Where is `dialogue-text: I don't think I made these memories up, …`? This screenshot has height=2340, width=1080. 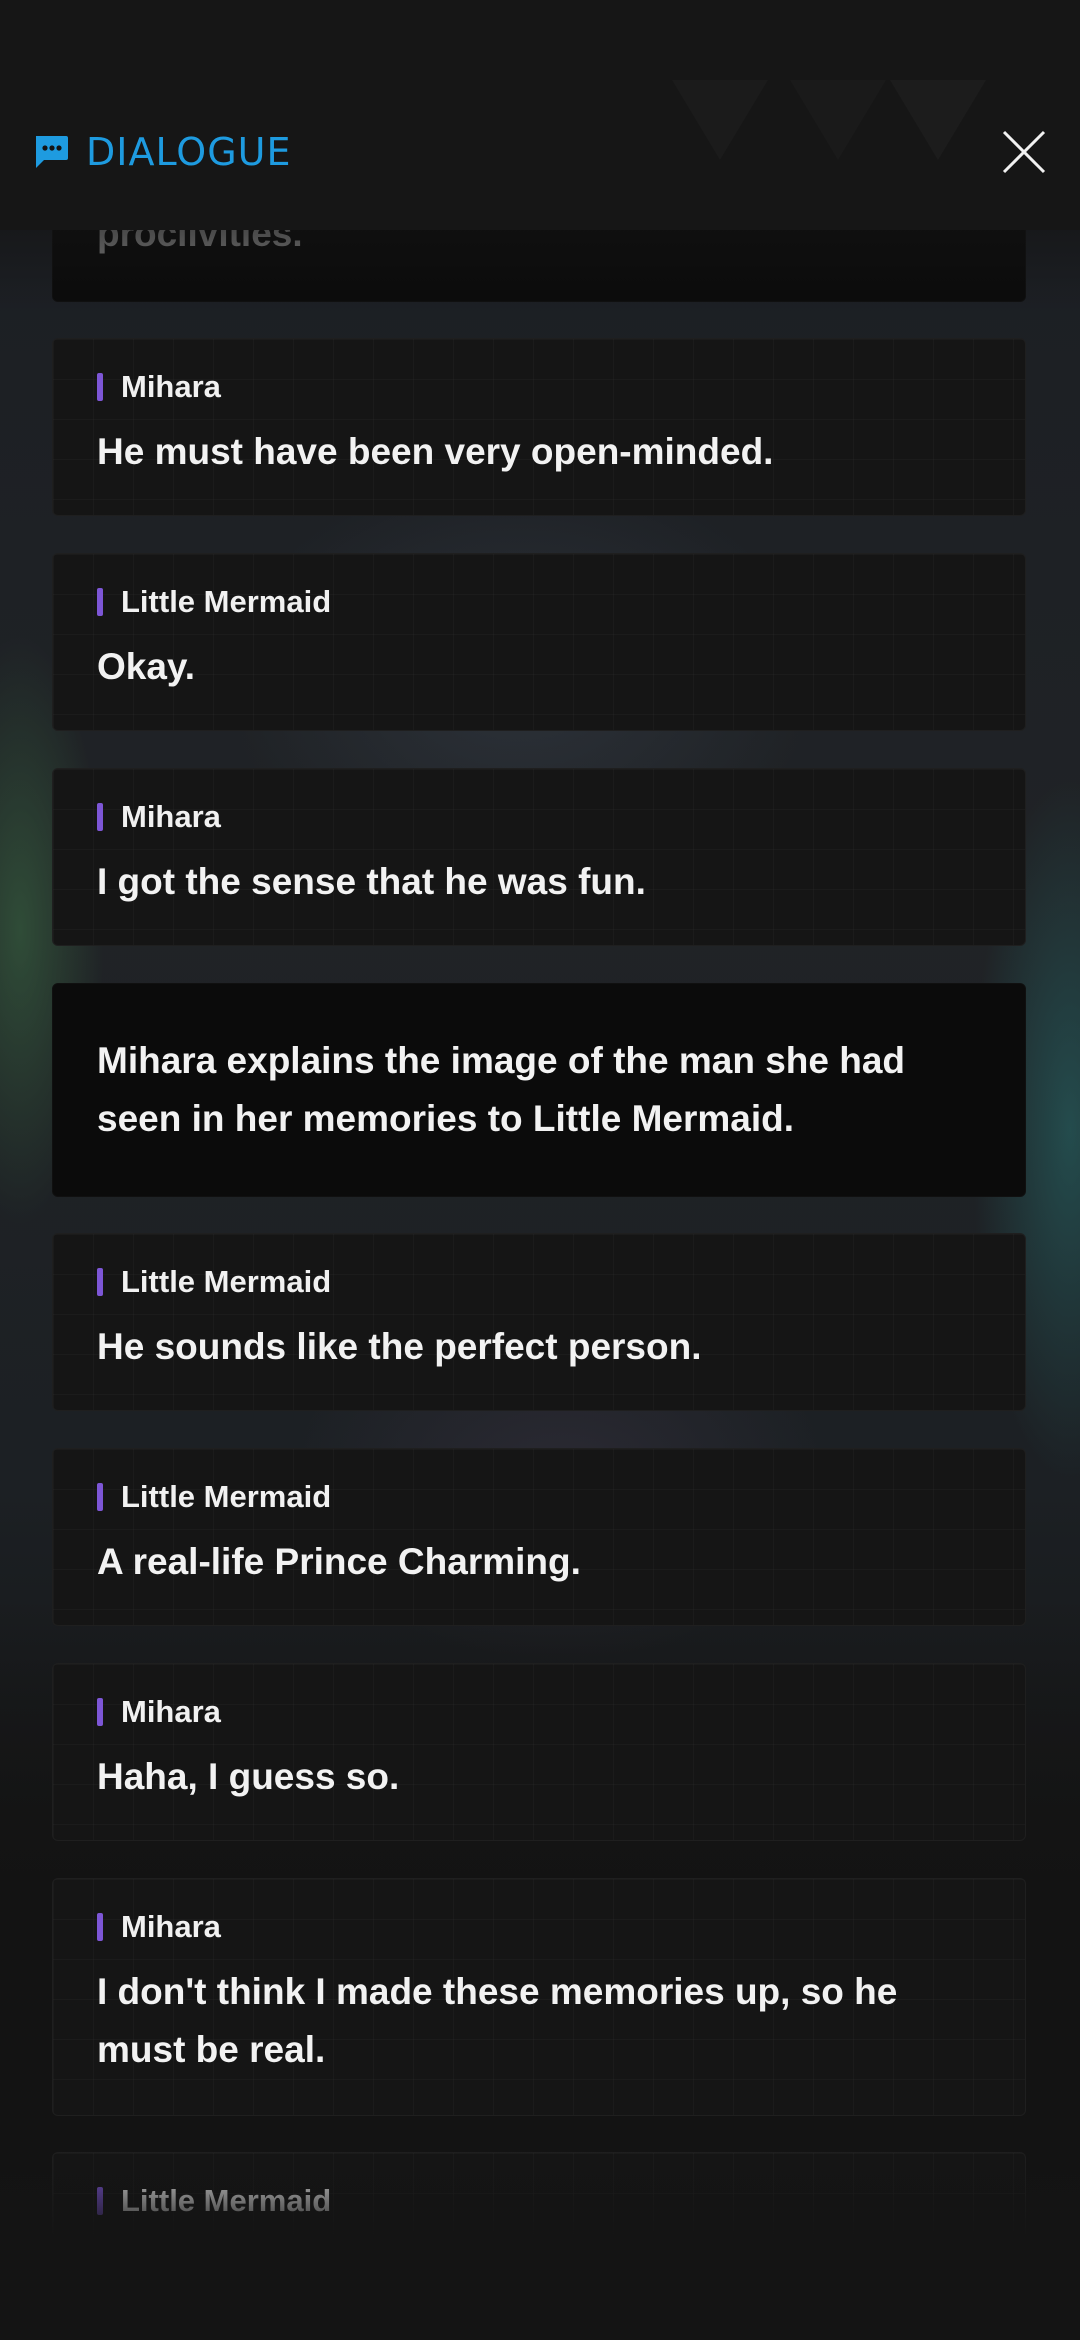 dialogue-text: I don't think I made these memories up, … is located at coordinates (497, 2020).